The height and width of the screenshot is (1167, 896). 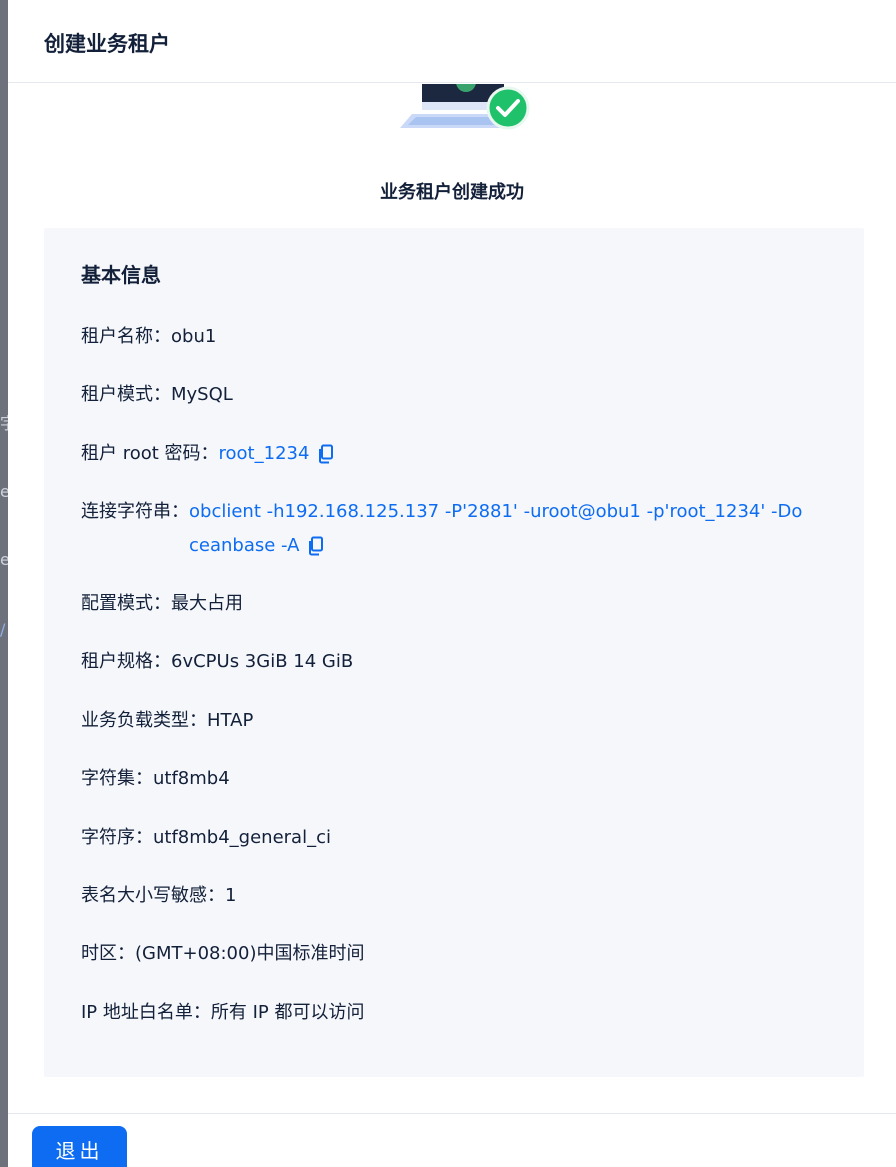 I want to click on info-label: 表名大小写敏感：, so click(x=153, y=895).